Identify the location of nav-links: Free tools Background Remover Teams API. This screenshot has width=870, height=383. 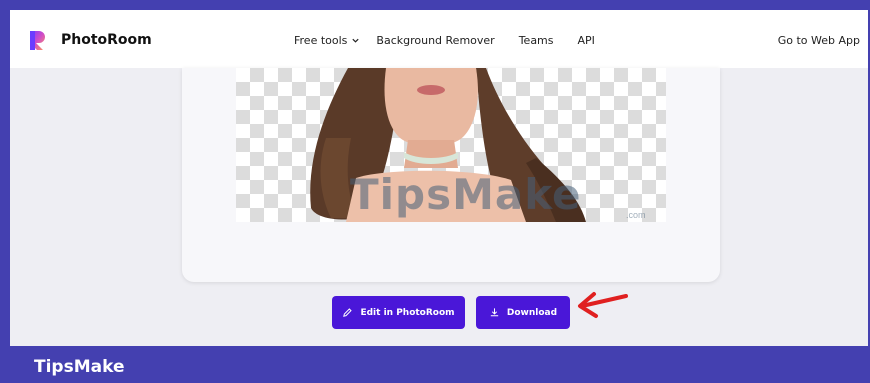
(444, 40).